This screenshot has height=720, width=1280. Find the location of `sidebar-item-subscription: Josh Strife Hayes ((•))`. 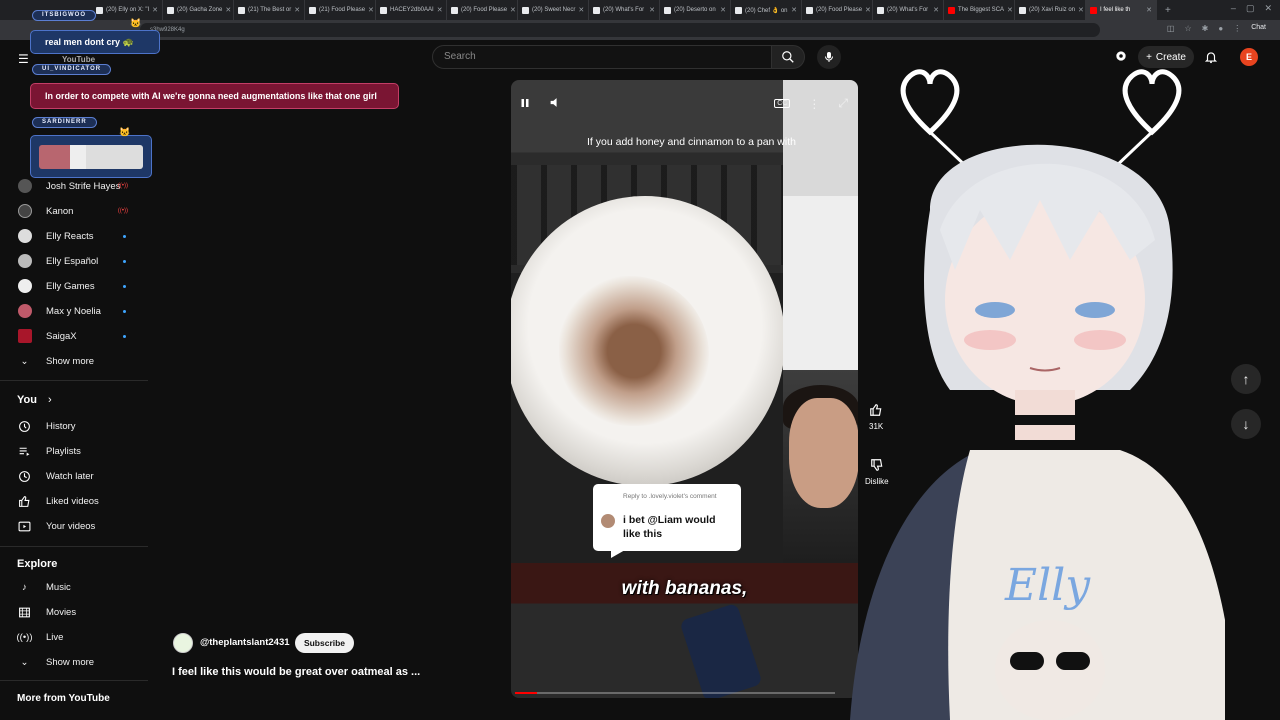

sidebar-item-subscription: Josh Strife Hayes ((•)) is located at coordinates (79, 186).